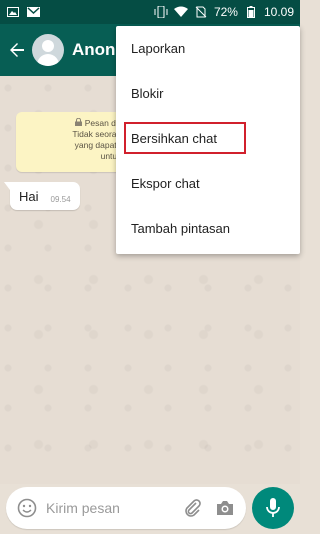 The width and height of the screenshot is (320, 534). Describe the element at coordinates (181, 228) in the screenshot. I see `menu-item-label: Tambah pintasan` at that location.